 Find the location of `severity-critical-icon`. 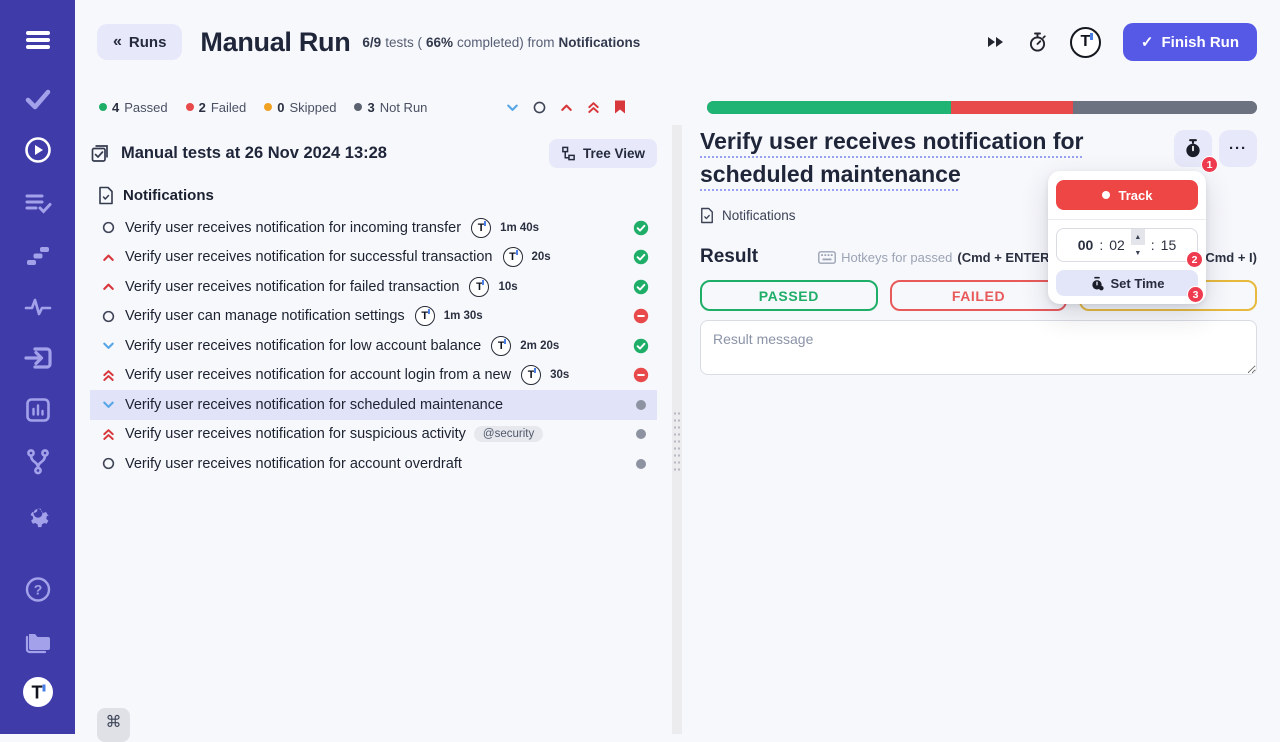

severity-critical-icon is located at coordinates (108, 434).